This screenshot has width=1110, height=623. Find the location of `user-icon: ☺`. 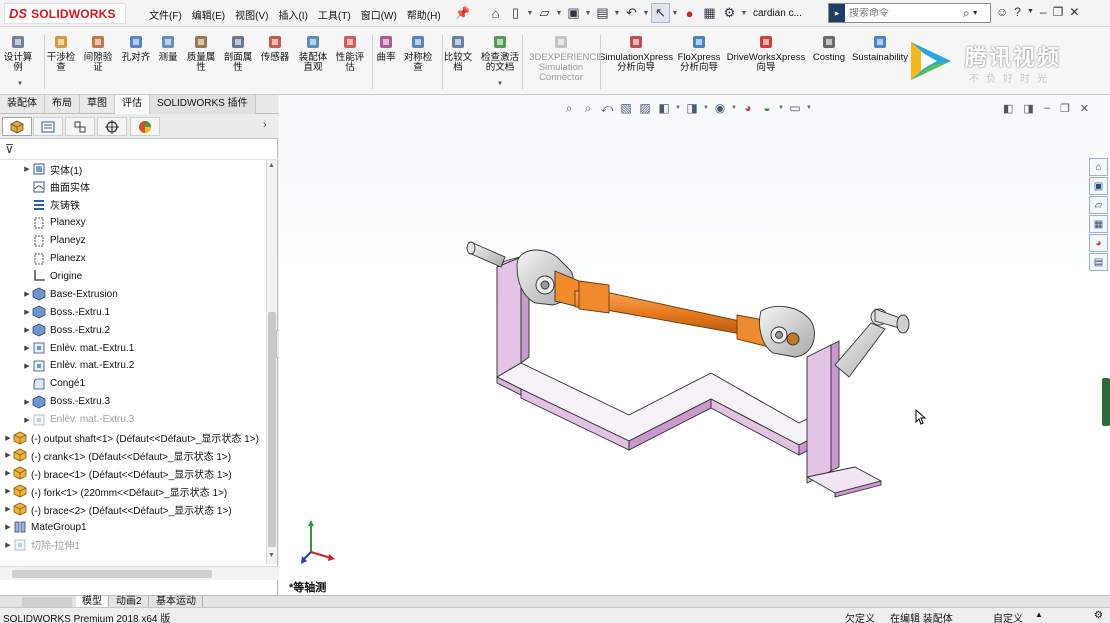

user-icon: ☺ is located at coordinates (1002, 12).